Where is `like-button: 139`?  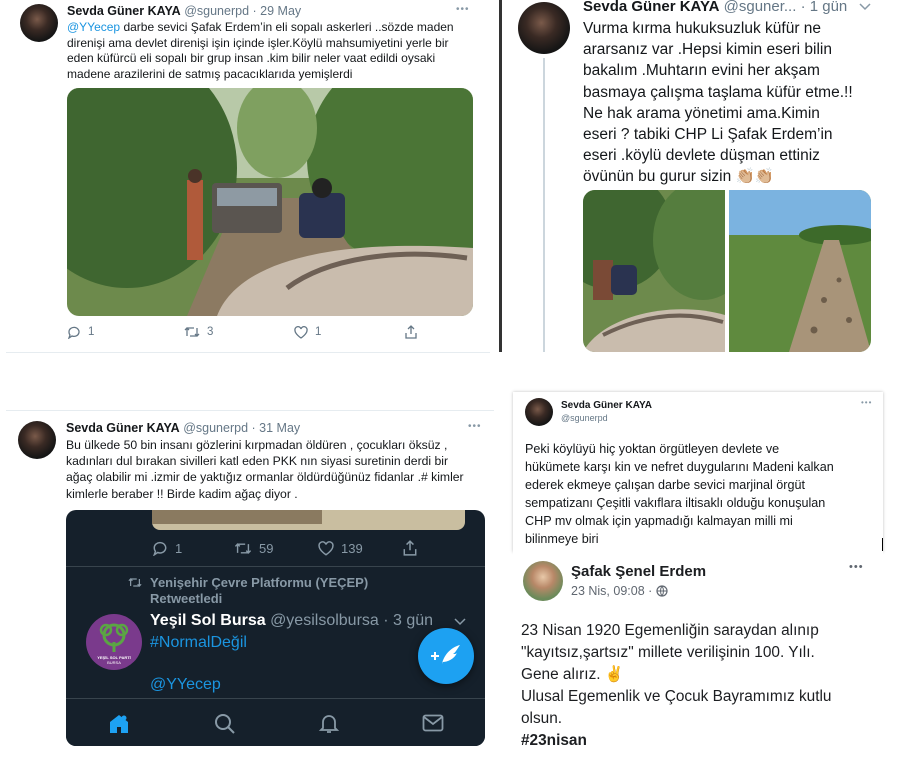 like-button: 139 is located at coordinates (360, 548).